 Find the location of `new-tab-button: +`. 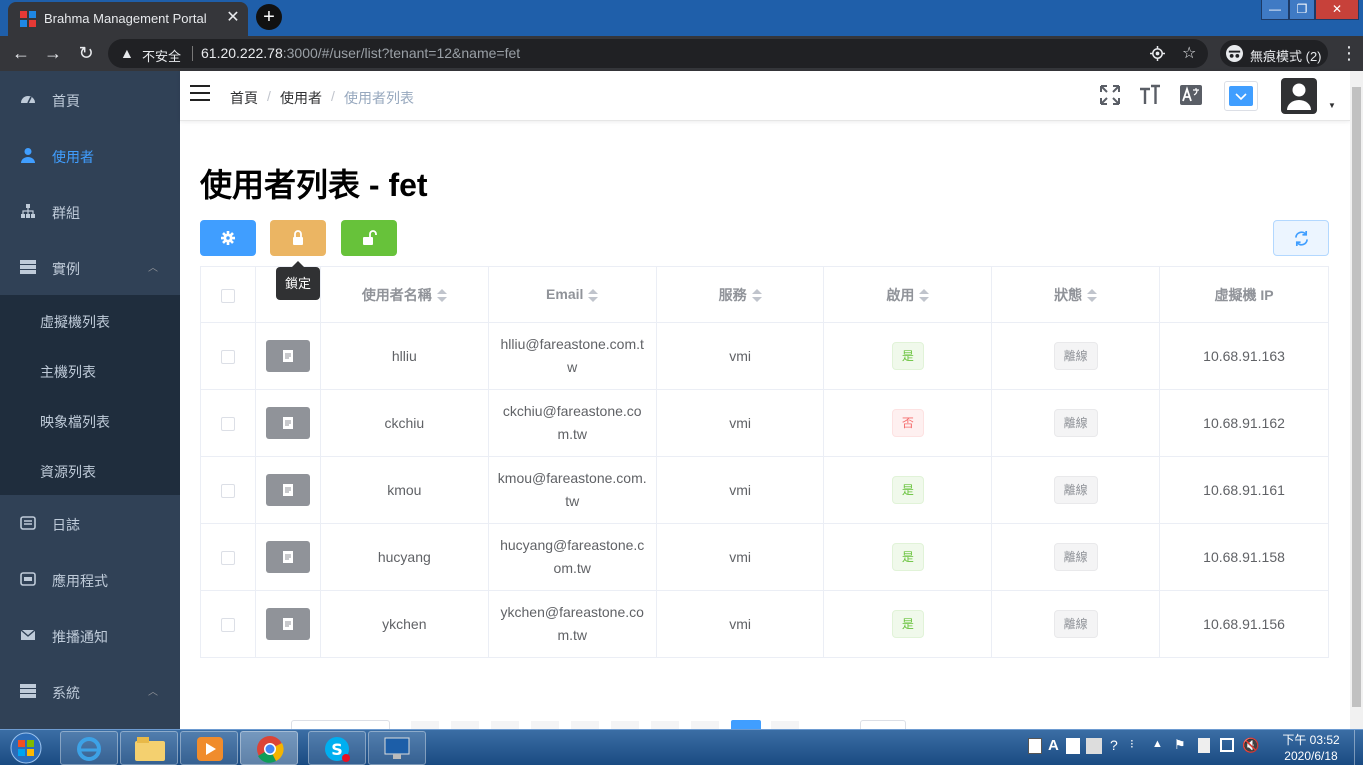

new-tab-button: + is located at coordinates (269, 17).